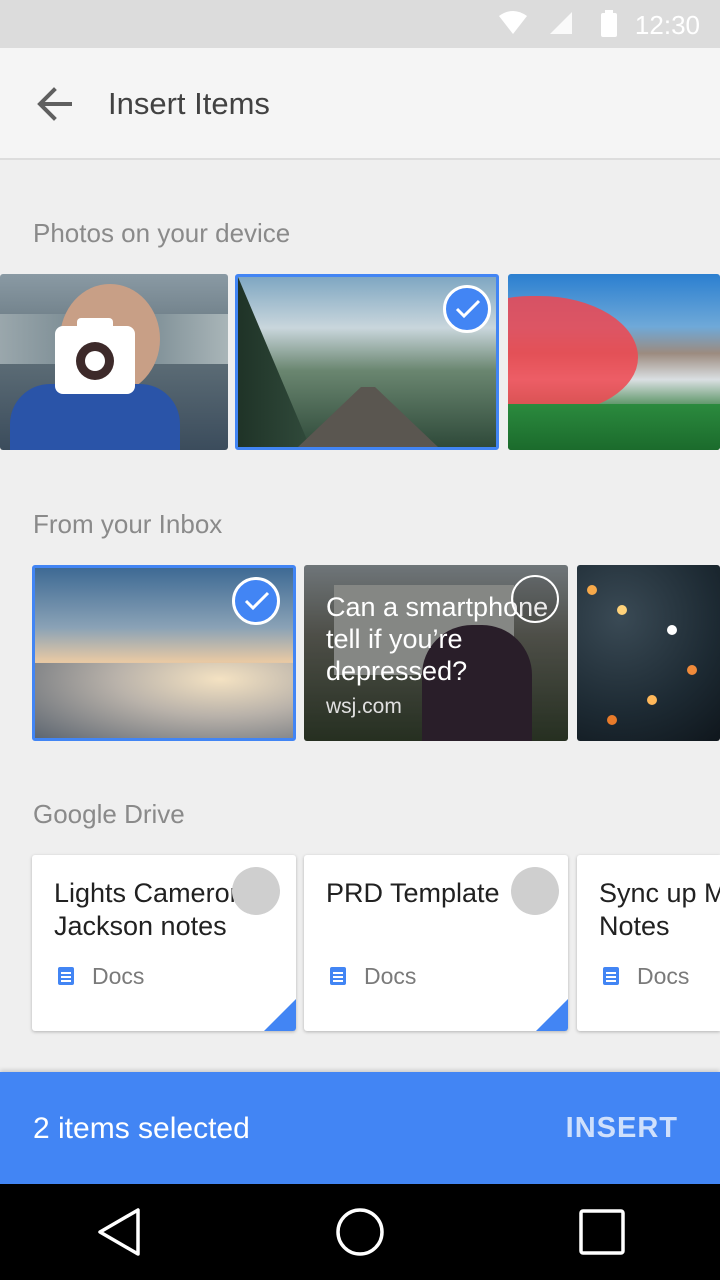 The height and width of the screenshot is (1280, 720). What do you see at coordinates (164, 653) in the screenshot?
I see `photo-clouds` at bounding box center [164, 653].